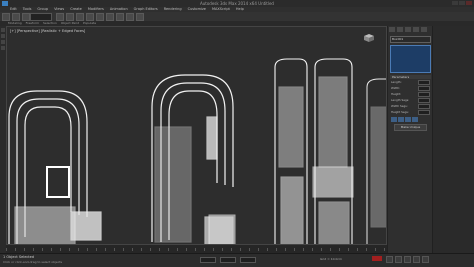 Image resolution: width=474 pixels, height=267 pixels. What do you see at coordinates (396, 82) in the screenshot?
I see `param-label: Length:` at bounding box center [396, 82].